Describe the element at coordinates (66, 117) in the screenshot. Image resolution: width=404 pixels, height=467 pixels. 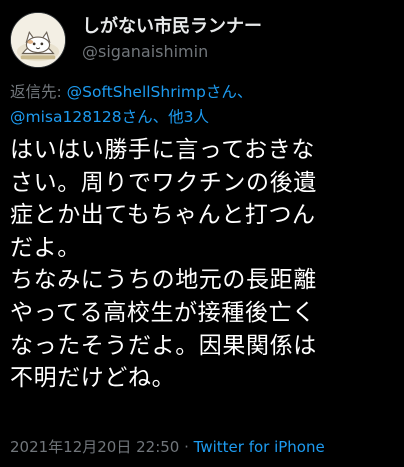
I see `mention-misa128128: @misa128128` at that location.